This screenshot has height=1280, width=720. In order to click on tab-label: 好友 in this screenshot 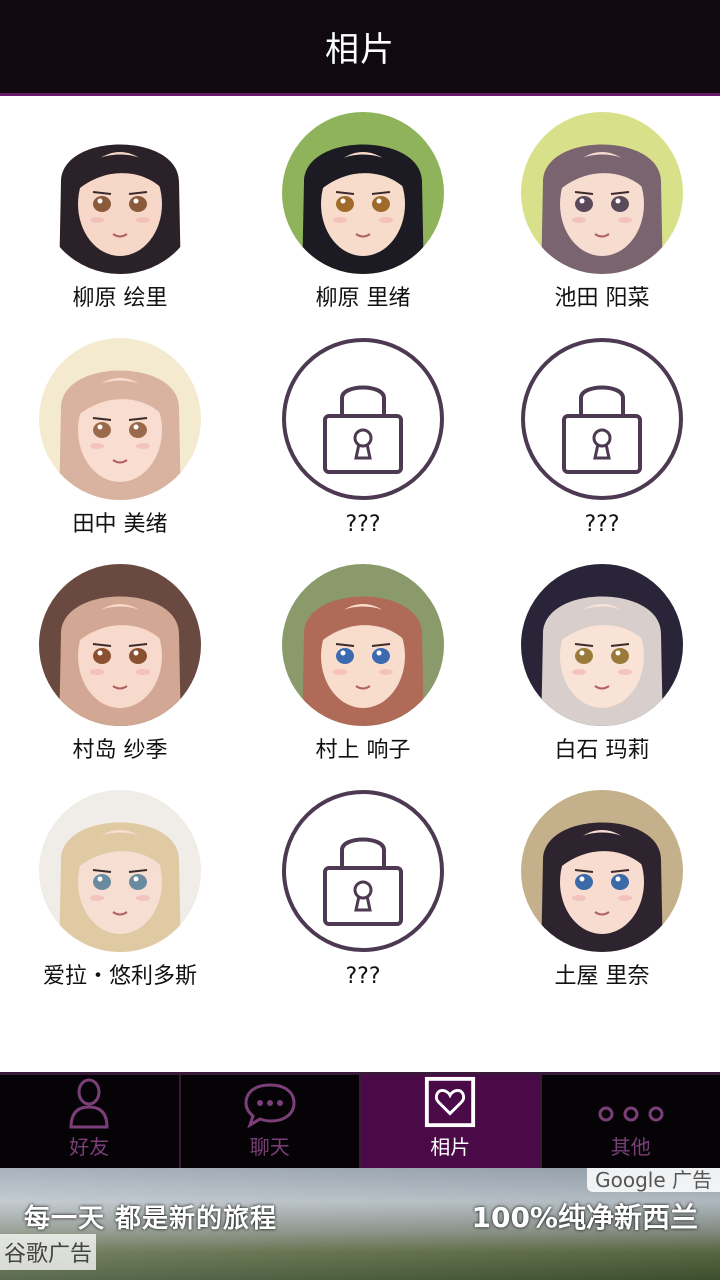, I will do `click(89, 1147)`.